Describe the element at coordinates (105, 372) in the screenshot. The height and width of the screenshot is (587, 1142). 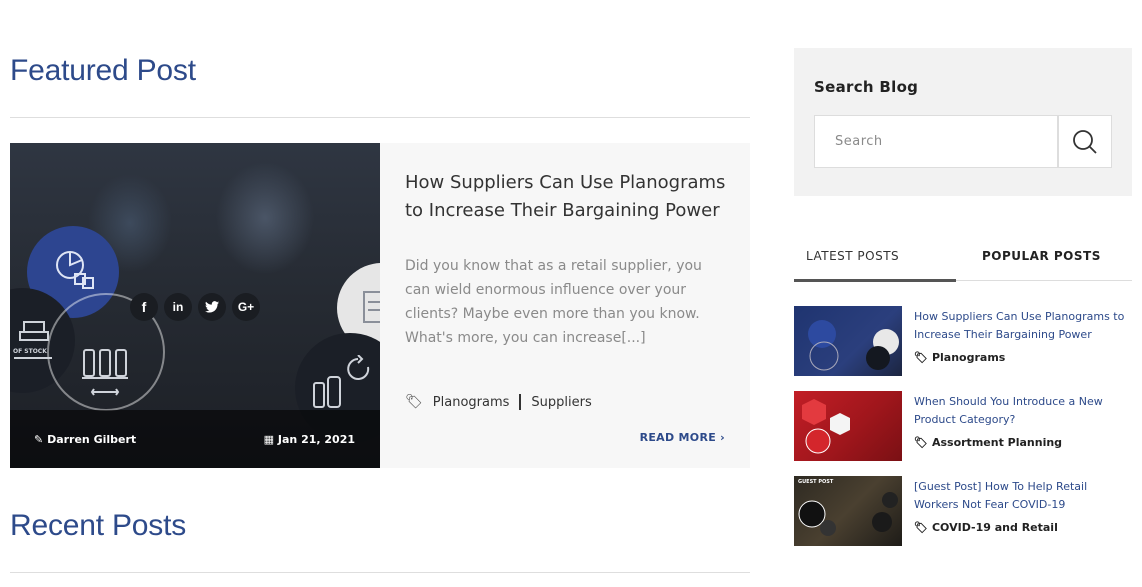
I see `bottles-icon` at that location.